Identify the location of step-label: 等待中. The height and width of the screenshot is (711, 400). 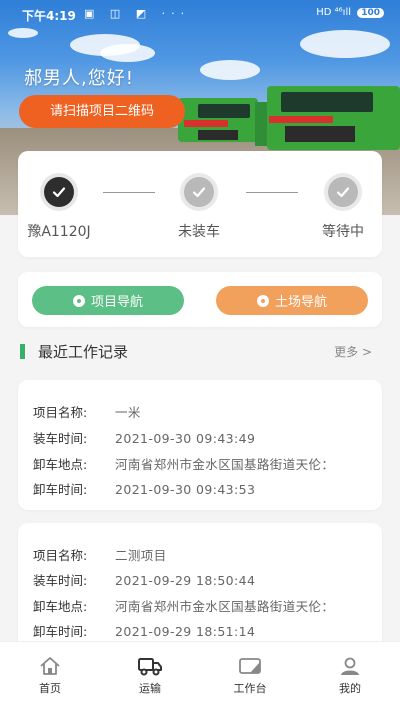
(343, 232).